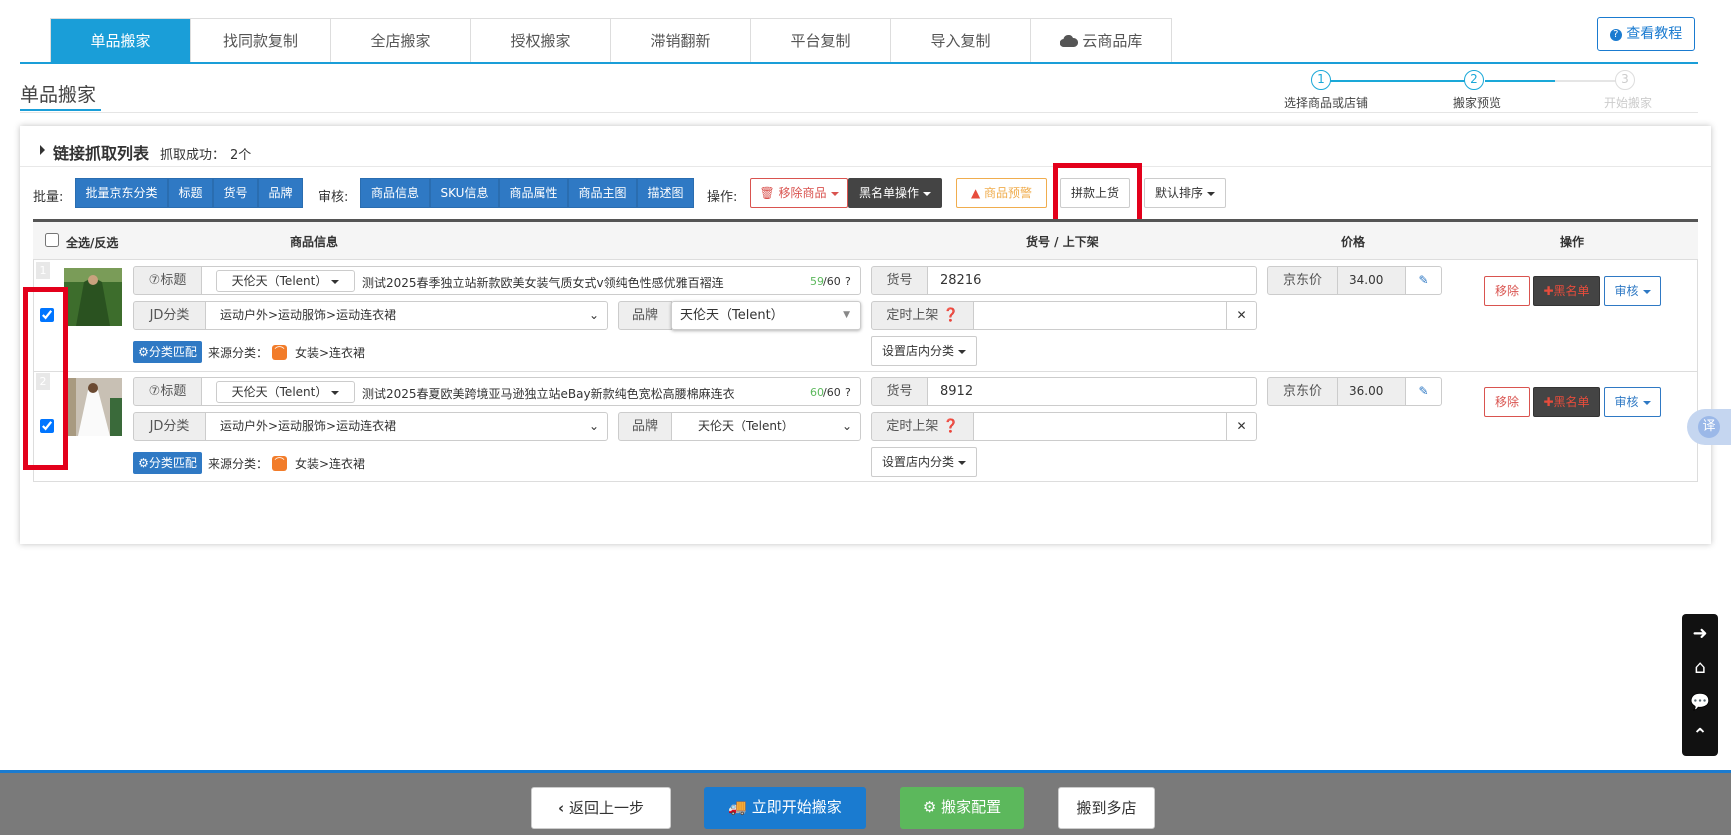 This screenshot has height=835, width=1731. What do you see at coordinates (785, 808) in the screenshot?
I see `start-move-button: 🚚 立即开始搬家` at bounding box center [785, 808].